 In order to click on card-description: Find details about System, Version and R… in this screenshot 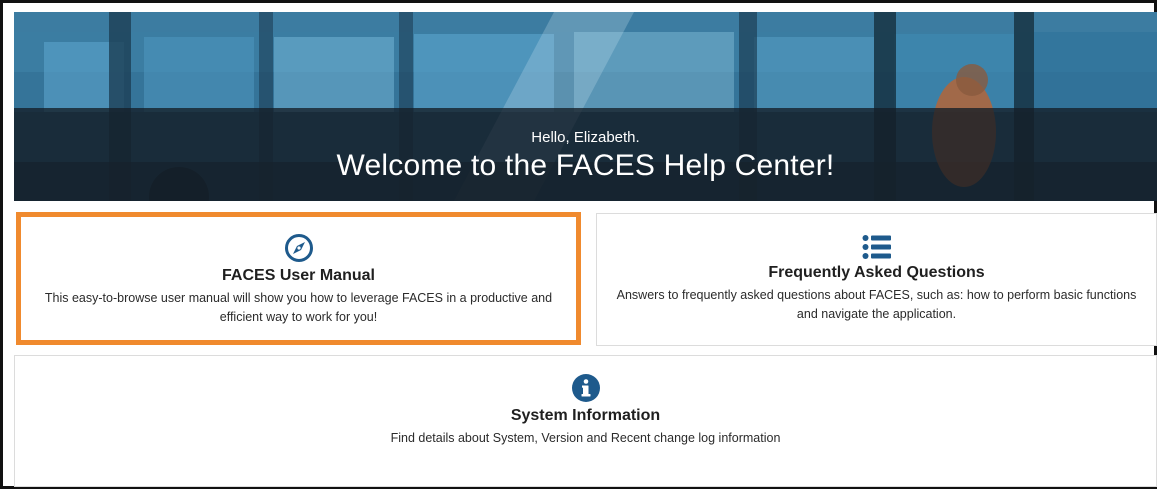, I will do `click(585, 438)`.